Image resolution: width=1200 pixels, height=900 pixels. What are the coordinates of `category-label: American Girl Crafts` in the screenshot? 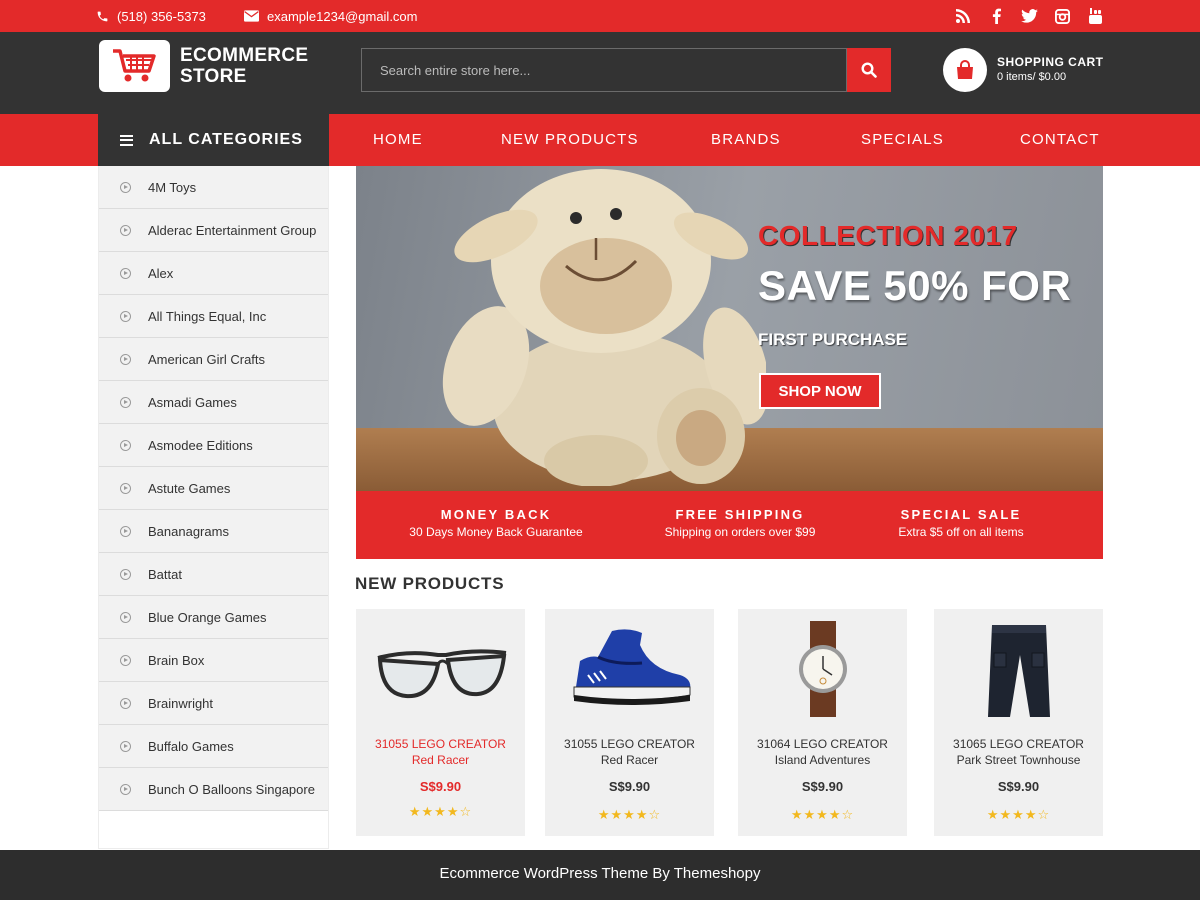 It's located at (207, 359).